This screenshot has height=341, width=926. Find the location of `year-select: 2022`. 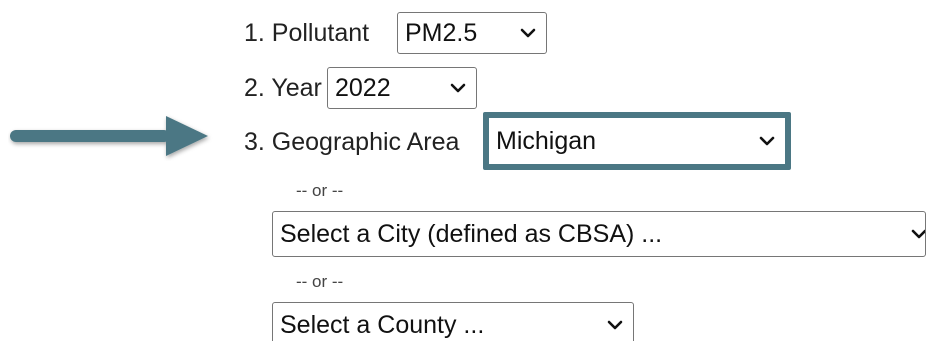

year-select: 2022 is located at coordinates (402, 88).